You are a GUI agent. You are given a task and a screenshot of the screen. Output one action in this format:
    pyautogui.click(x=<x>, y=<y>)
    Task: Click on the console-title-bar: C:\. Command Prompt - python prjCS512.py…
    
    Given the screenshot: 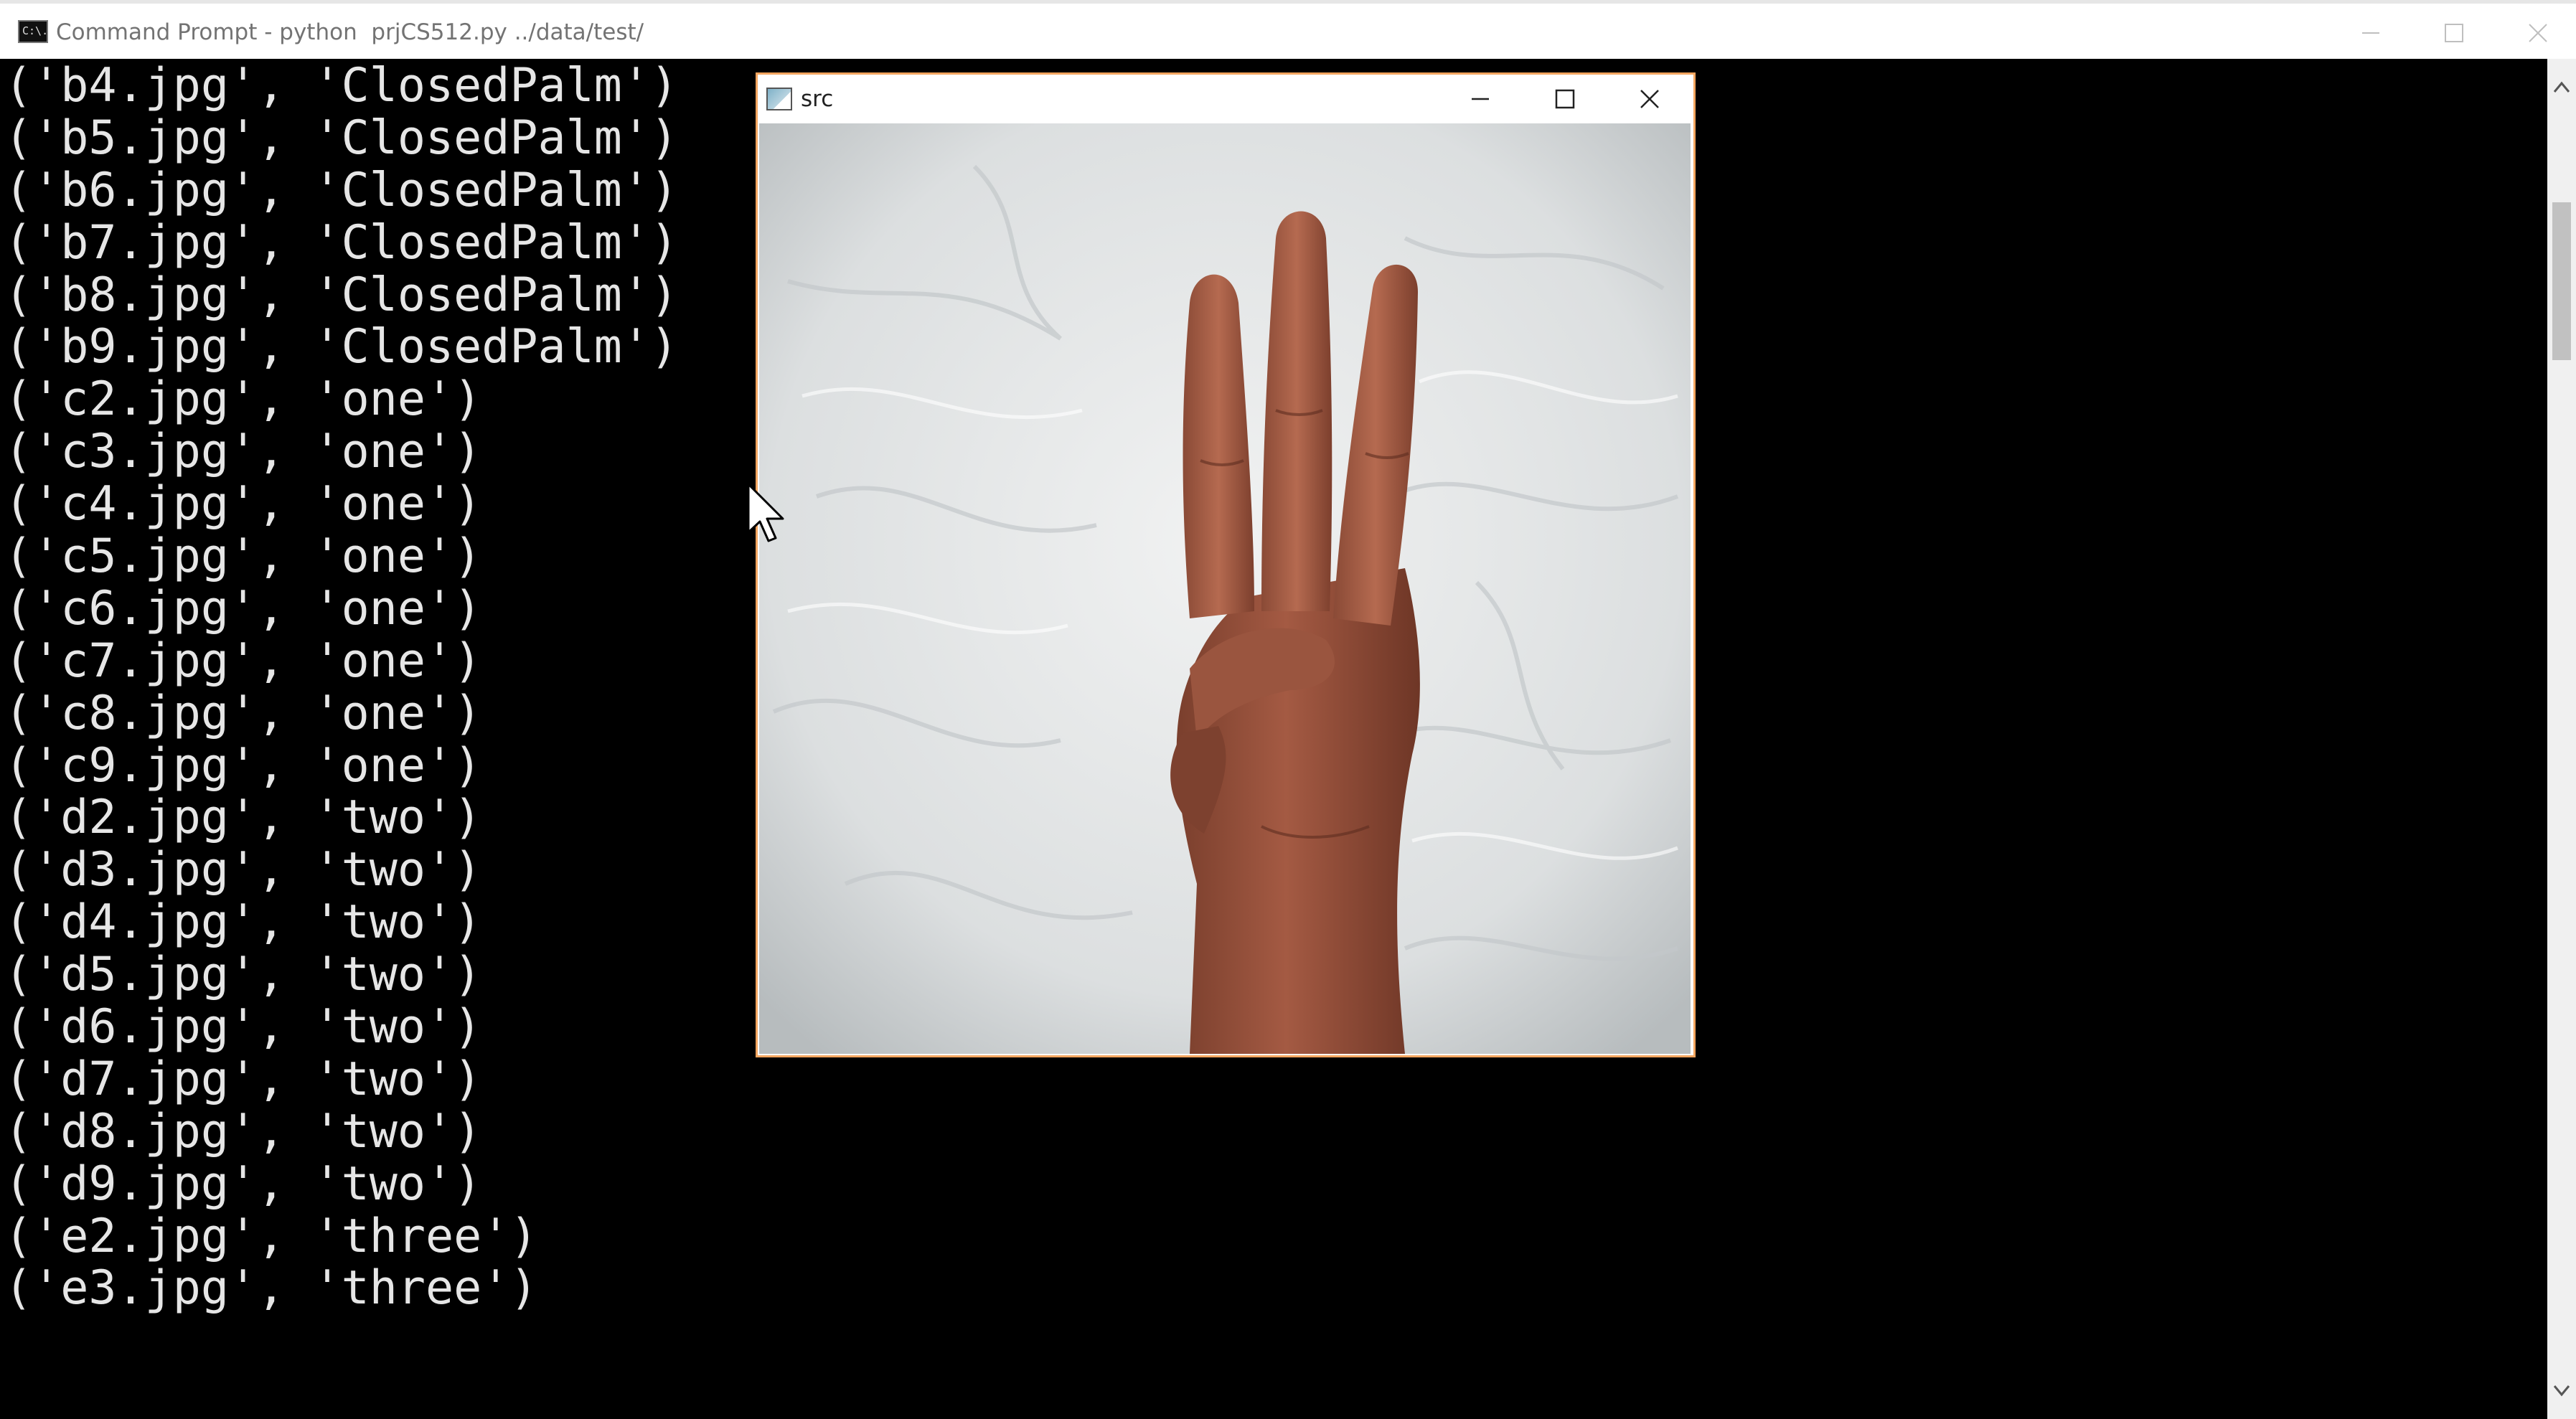 What is the action you would take?
    pyautogui.click(x=1288, y=29)
    